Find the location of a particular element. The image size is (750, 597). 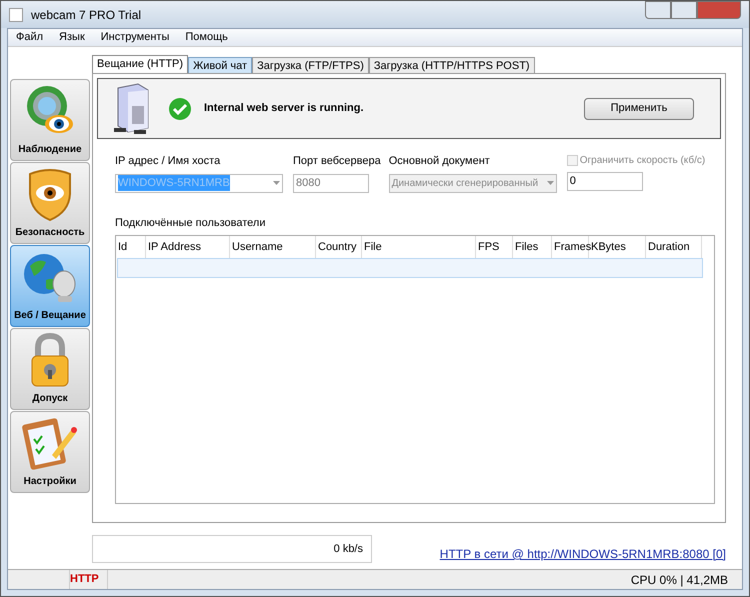

section-label: Подключённые пользователи is located at coordinates (190, 223).